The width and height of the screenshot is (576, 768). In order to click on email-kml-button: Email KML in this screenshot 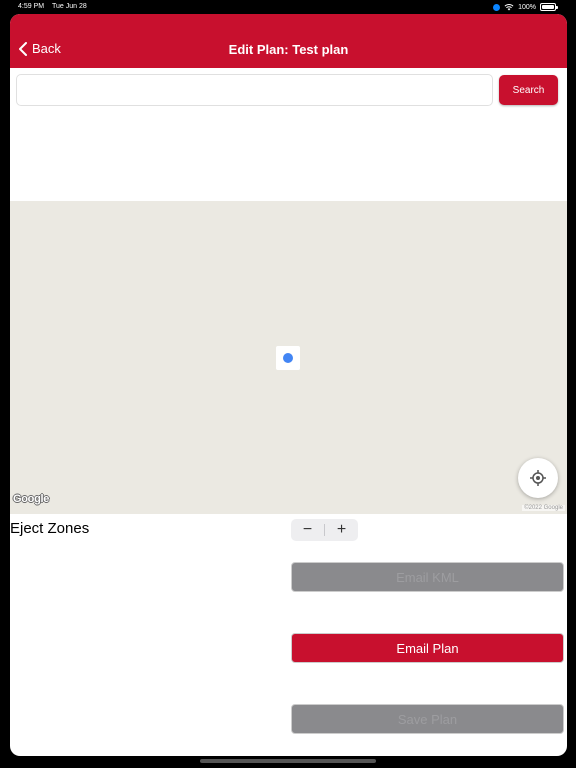, I will do `click(427, 577)`.